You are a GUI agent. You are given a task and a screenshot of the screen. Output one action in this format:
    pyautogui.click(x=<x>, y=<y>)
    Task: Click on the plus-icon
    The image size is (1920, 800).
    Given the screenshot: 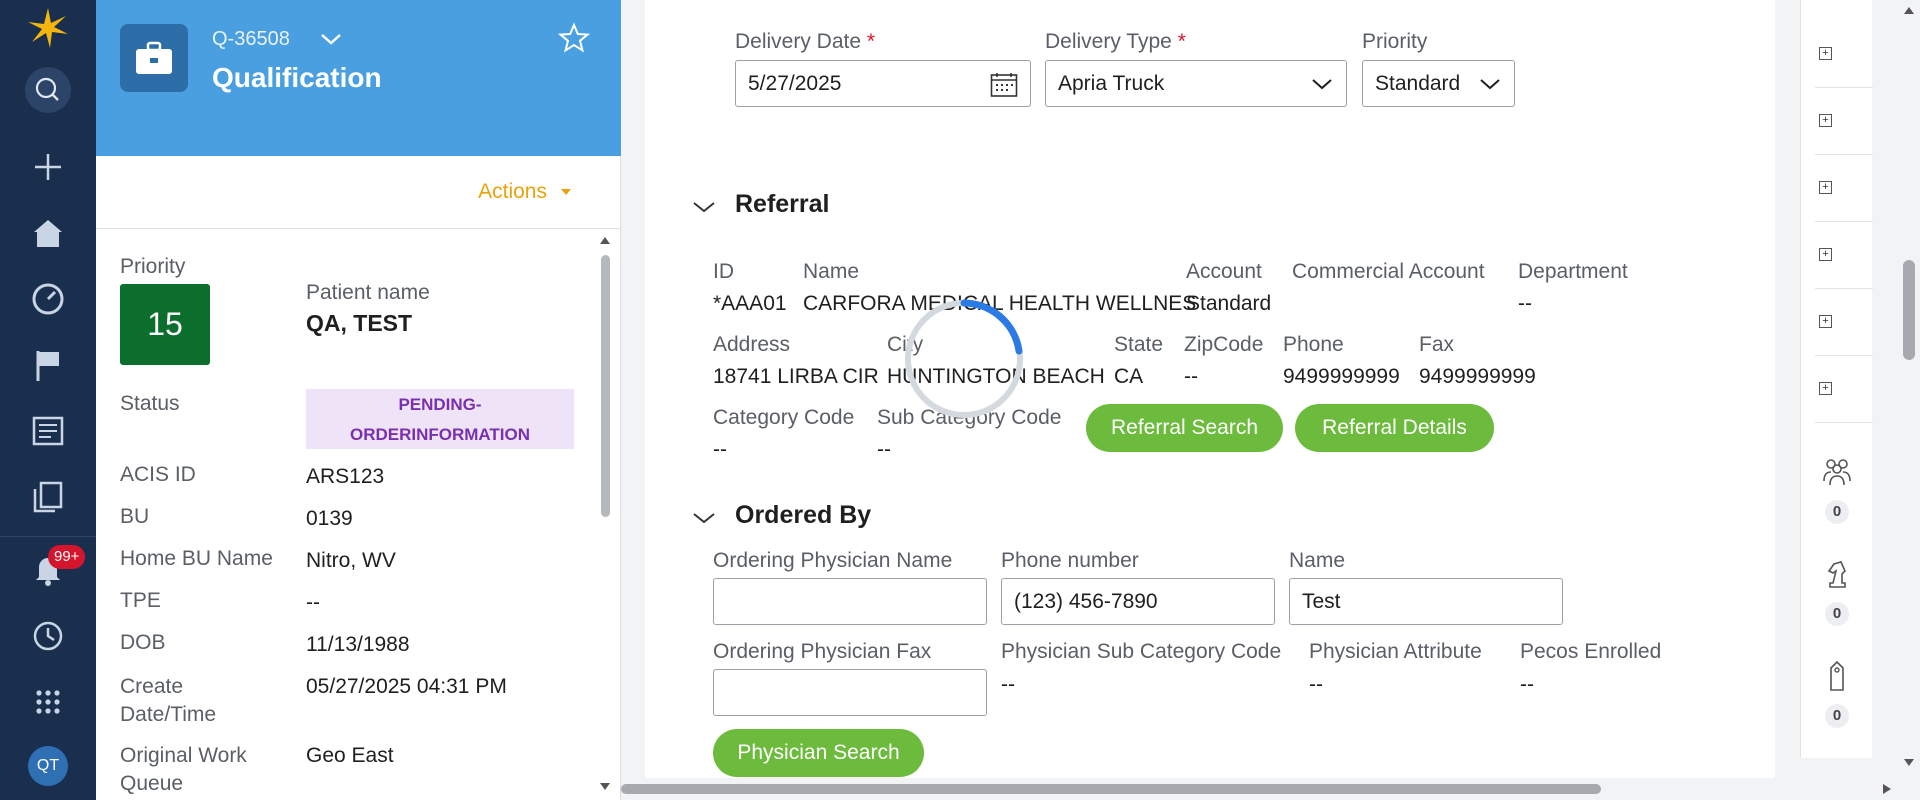 What is the action you would take?
    pyautogui.click(x=48, y=167)
    